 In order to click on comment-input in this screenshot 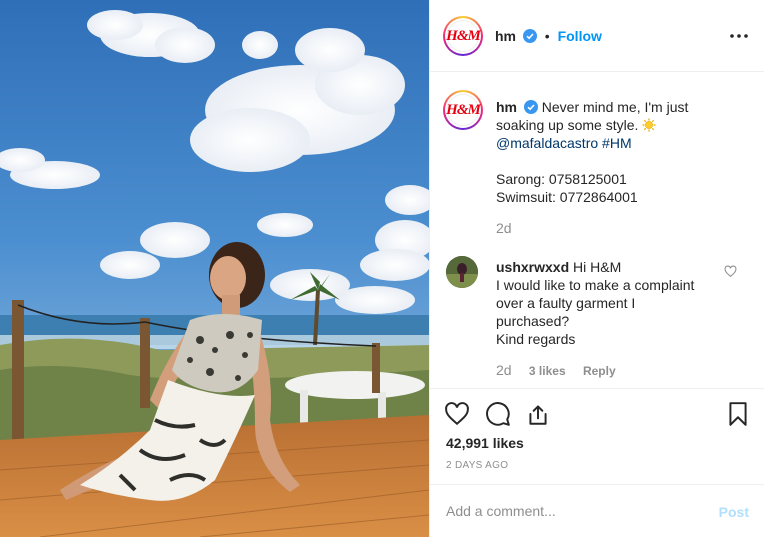, I will do `click(571, 511)`.